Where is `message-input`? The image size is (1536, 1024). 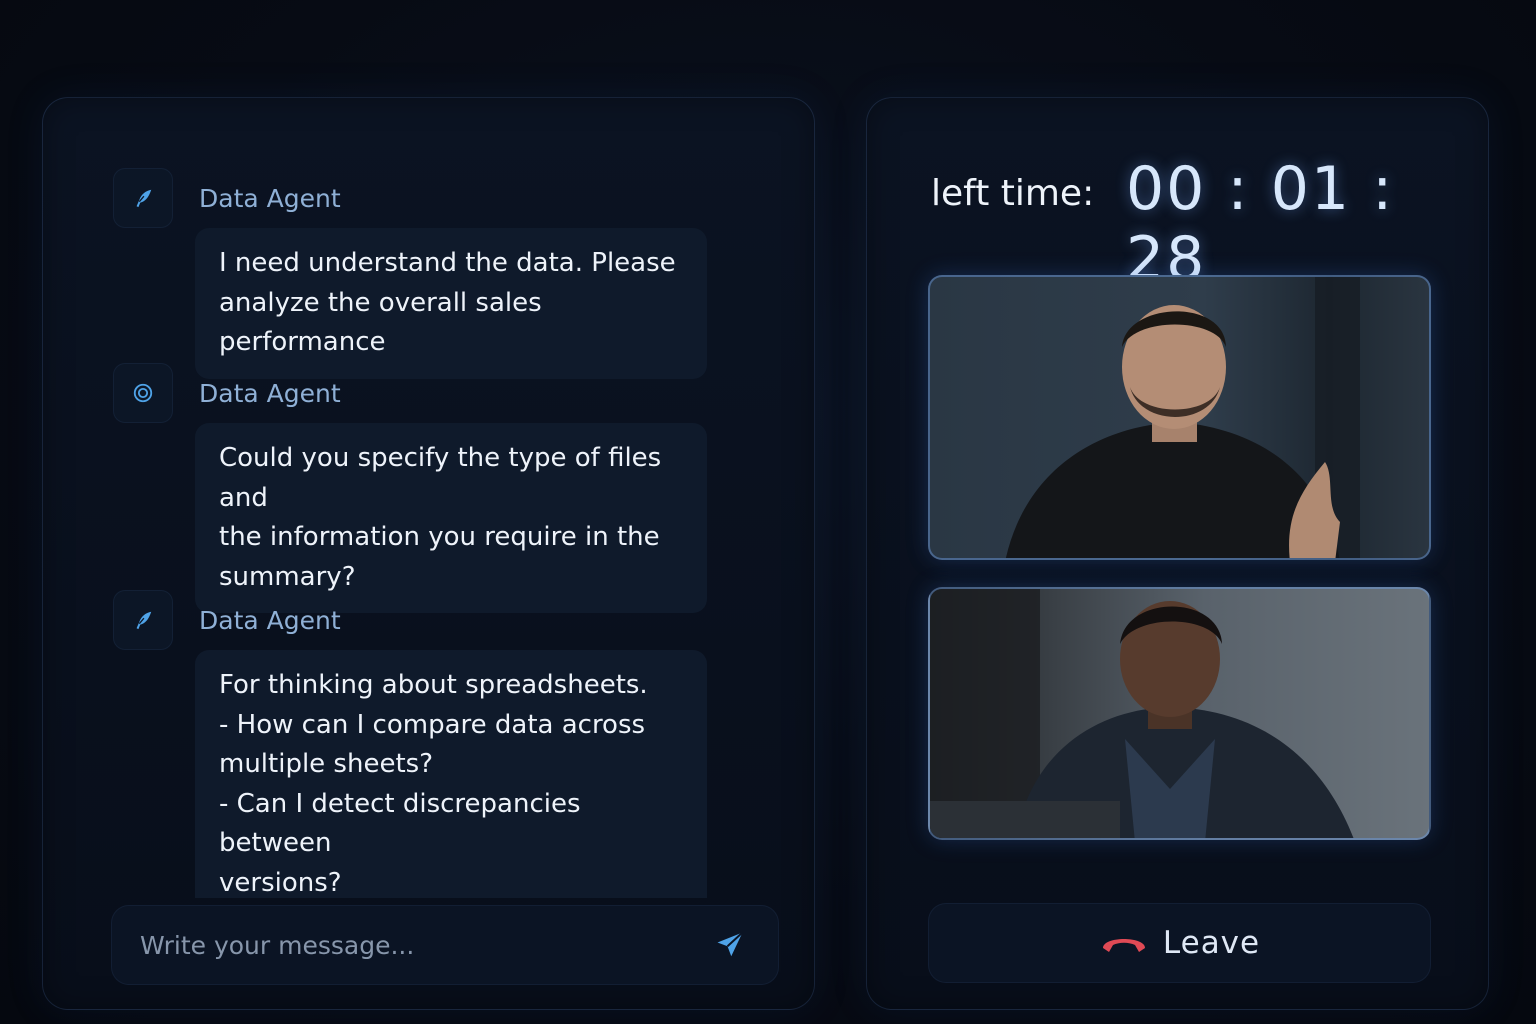 message-input is located at coordinates (425, 945).